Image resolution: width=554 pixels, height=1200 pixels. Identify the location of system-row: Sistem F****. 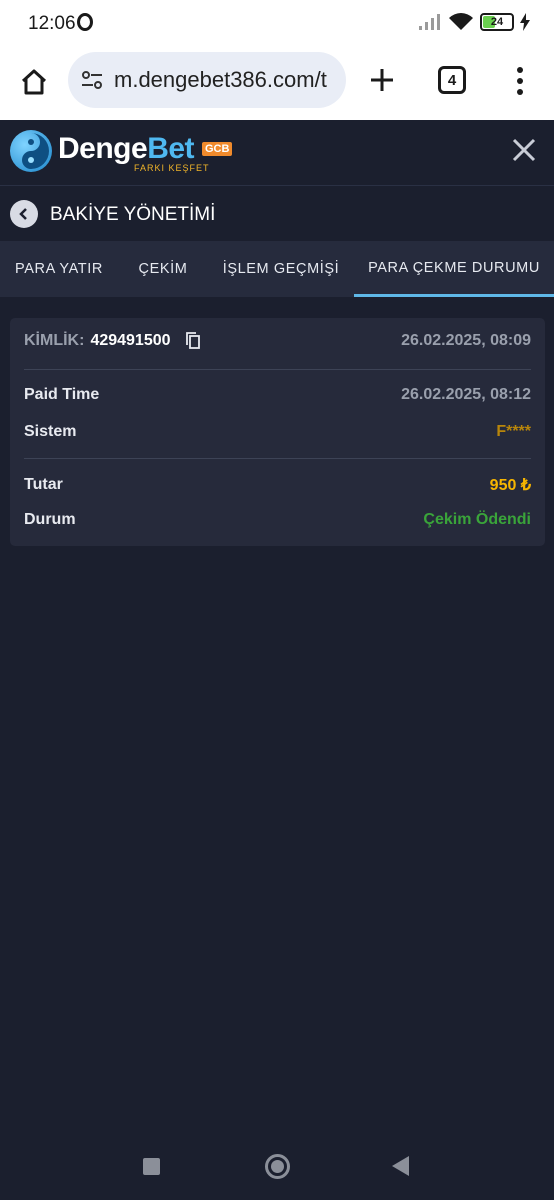
(277, 432).